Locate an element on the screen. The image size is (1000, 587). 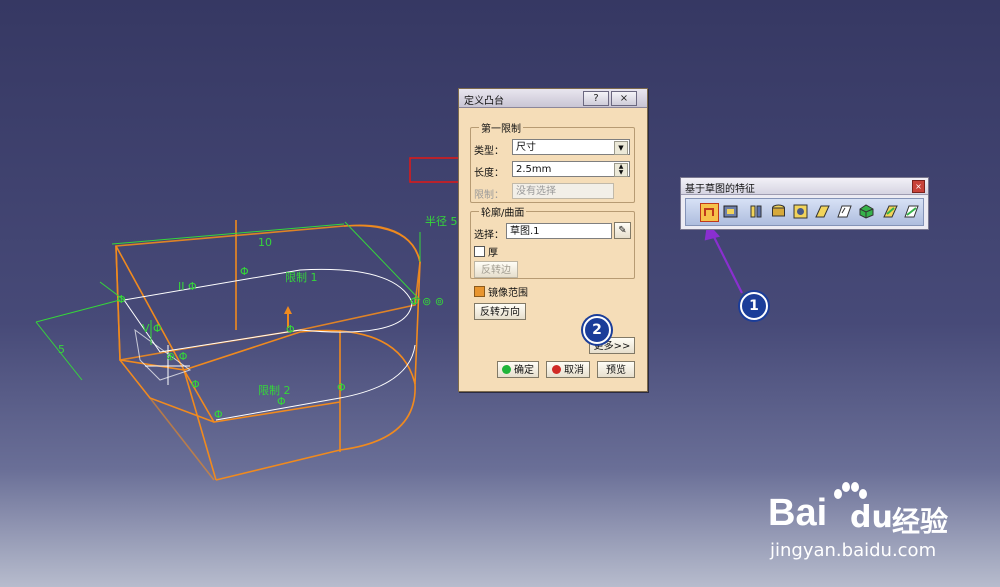
thick-label: 厚 is located at coordinates (493, 253).